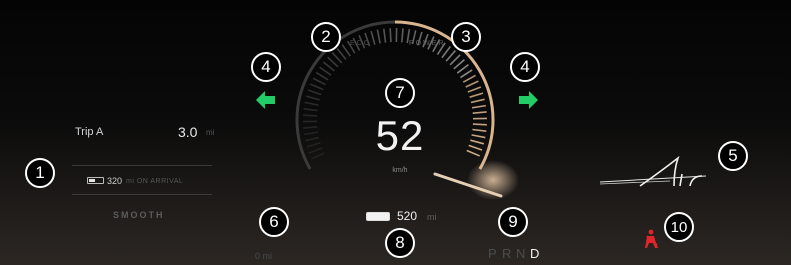 The image size is (791, 265). What do you see at coordinates (188, 132) in the screenshot?
I see `trip-value: 3.0` at bounding box center [188, 132].